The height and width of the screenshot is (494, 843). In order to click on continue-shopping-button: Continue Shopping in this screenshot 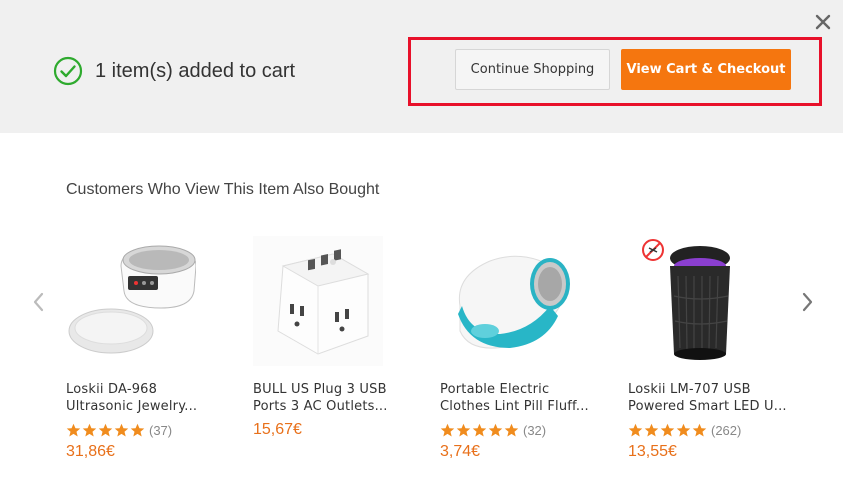, I will do `click(532, 69)`.